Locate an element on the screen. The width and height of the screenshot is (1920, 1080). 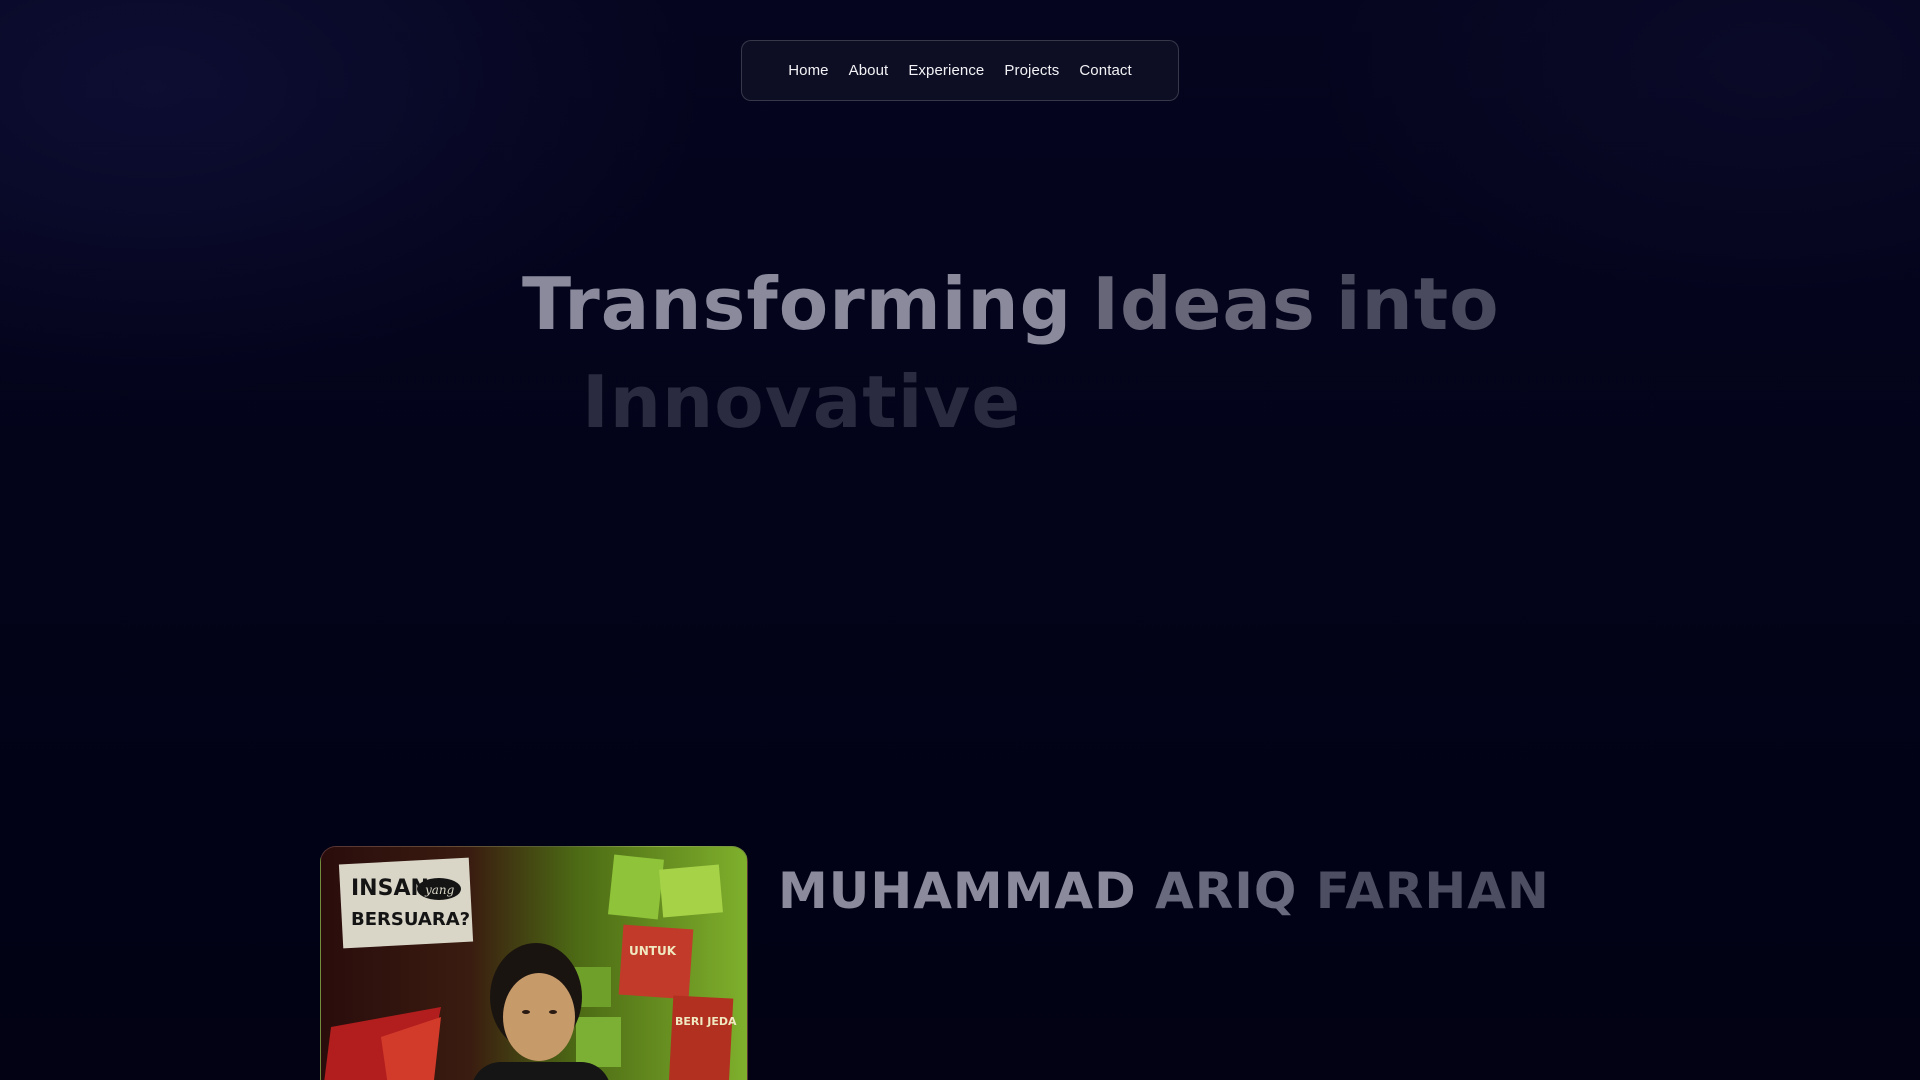
name-word: MUHAMMAD is located at coordinates (957, 891).